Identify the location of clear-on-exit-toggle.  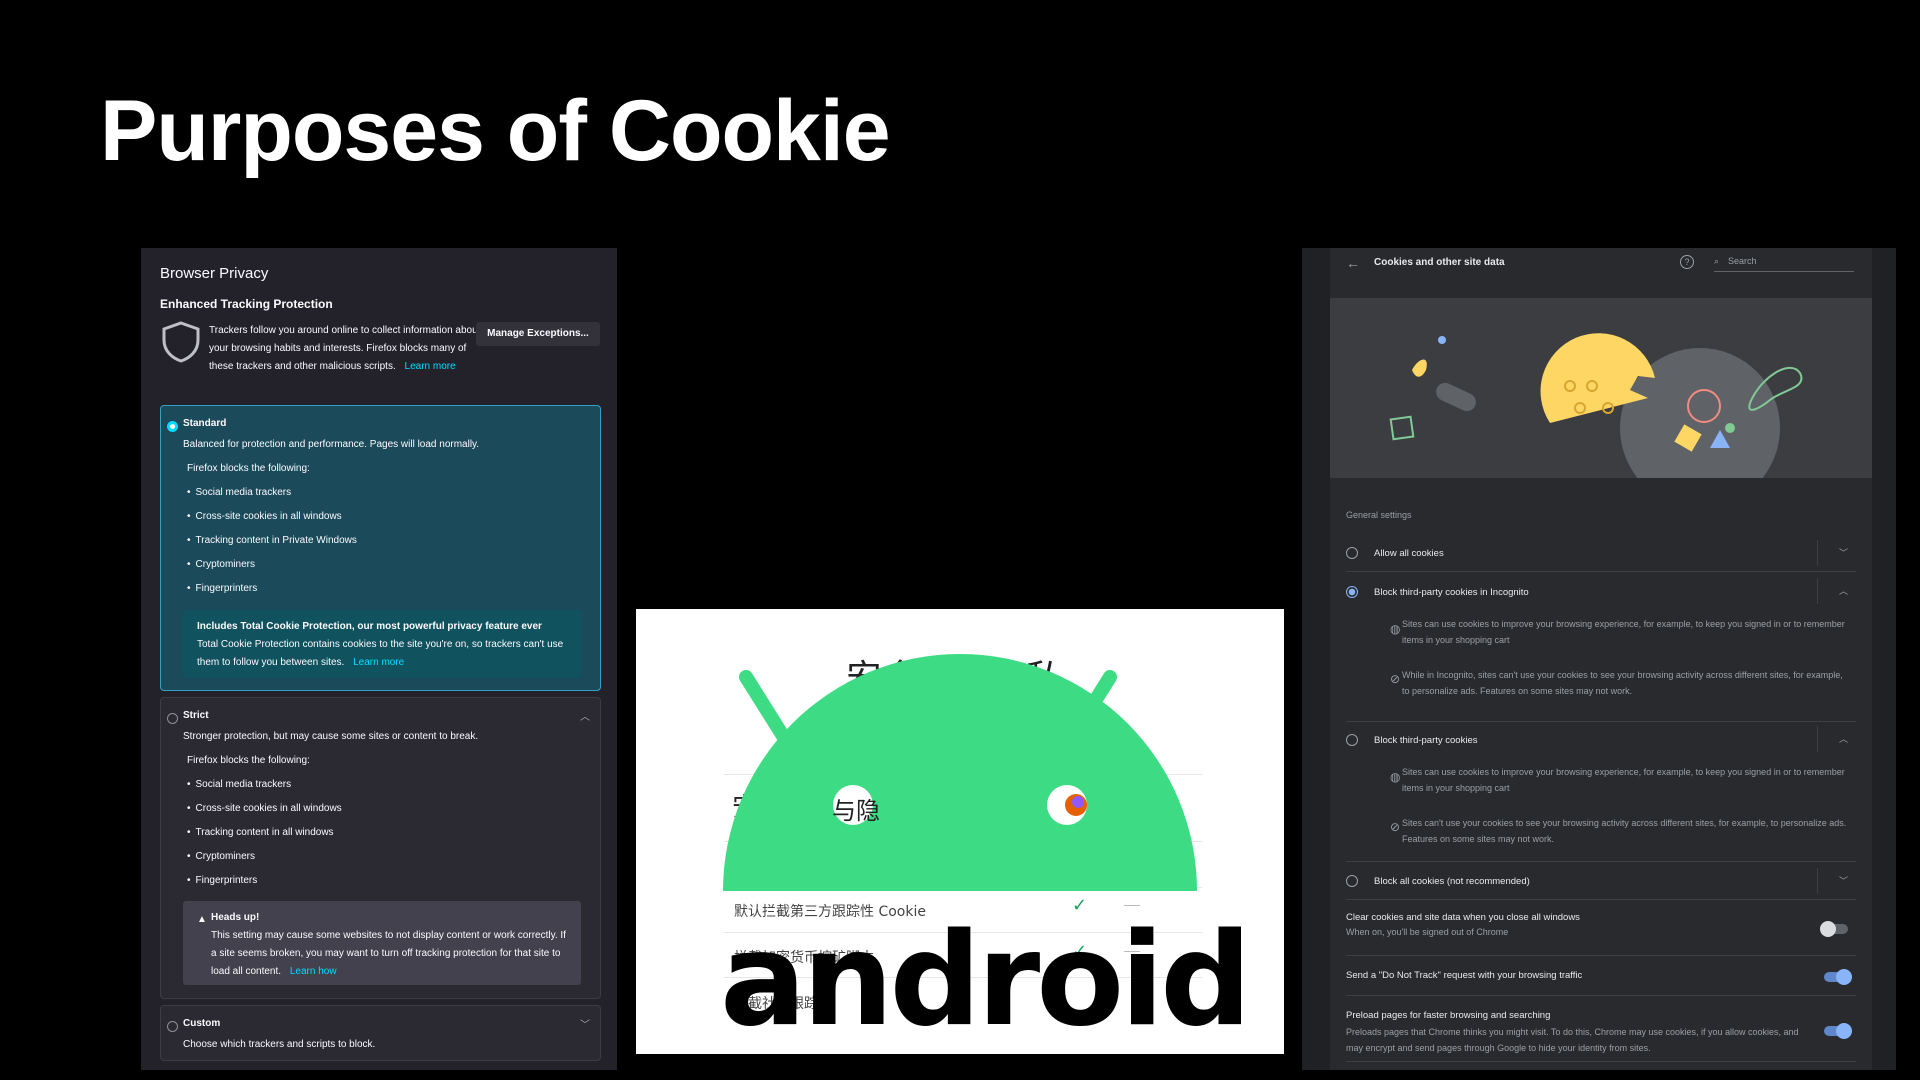
(1834, 929).